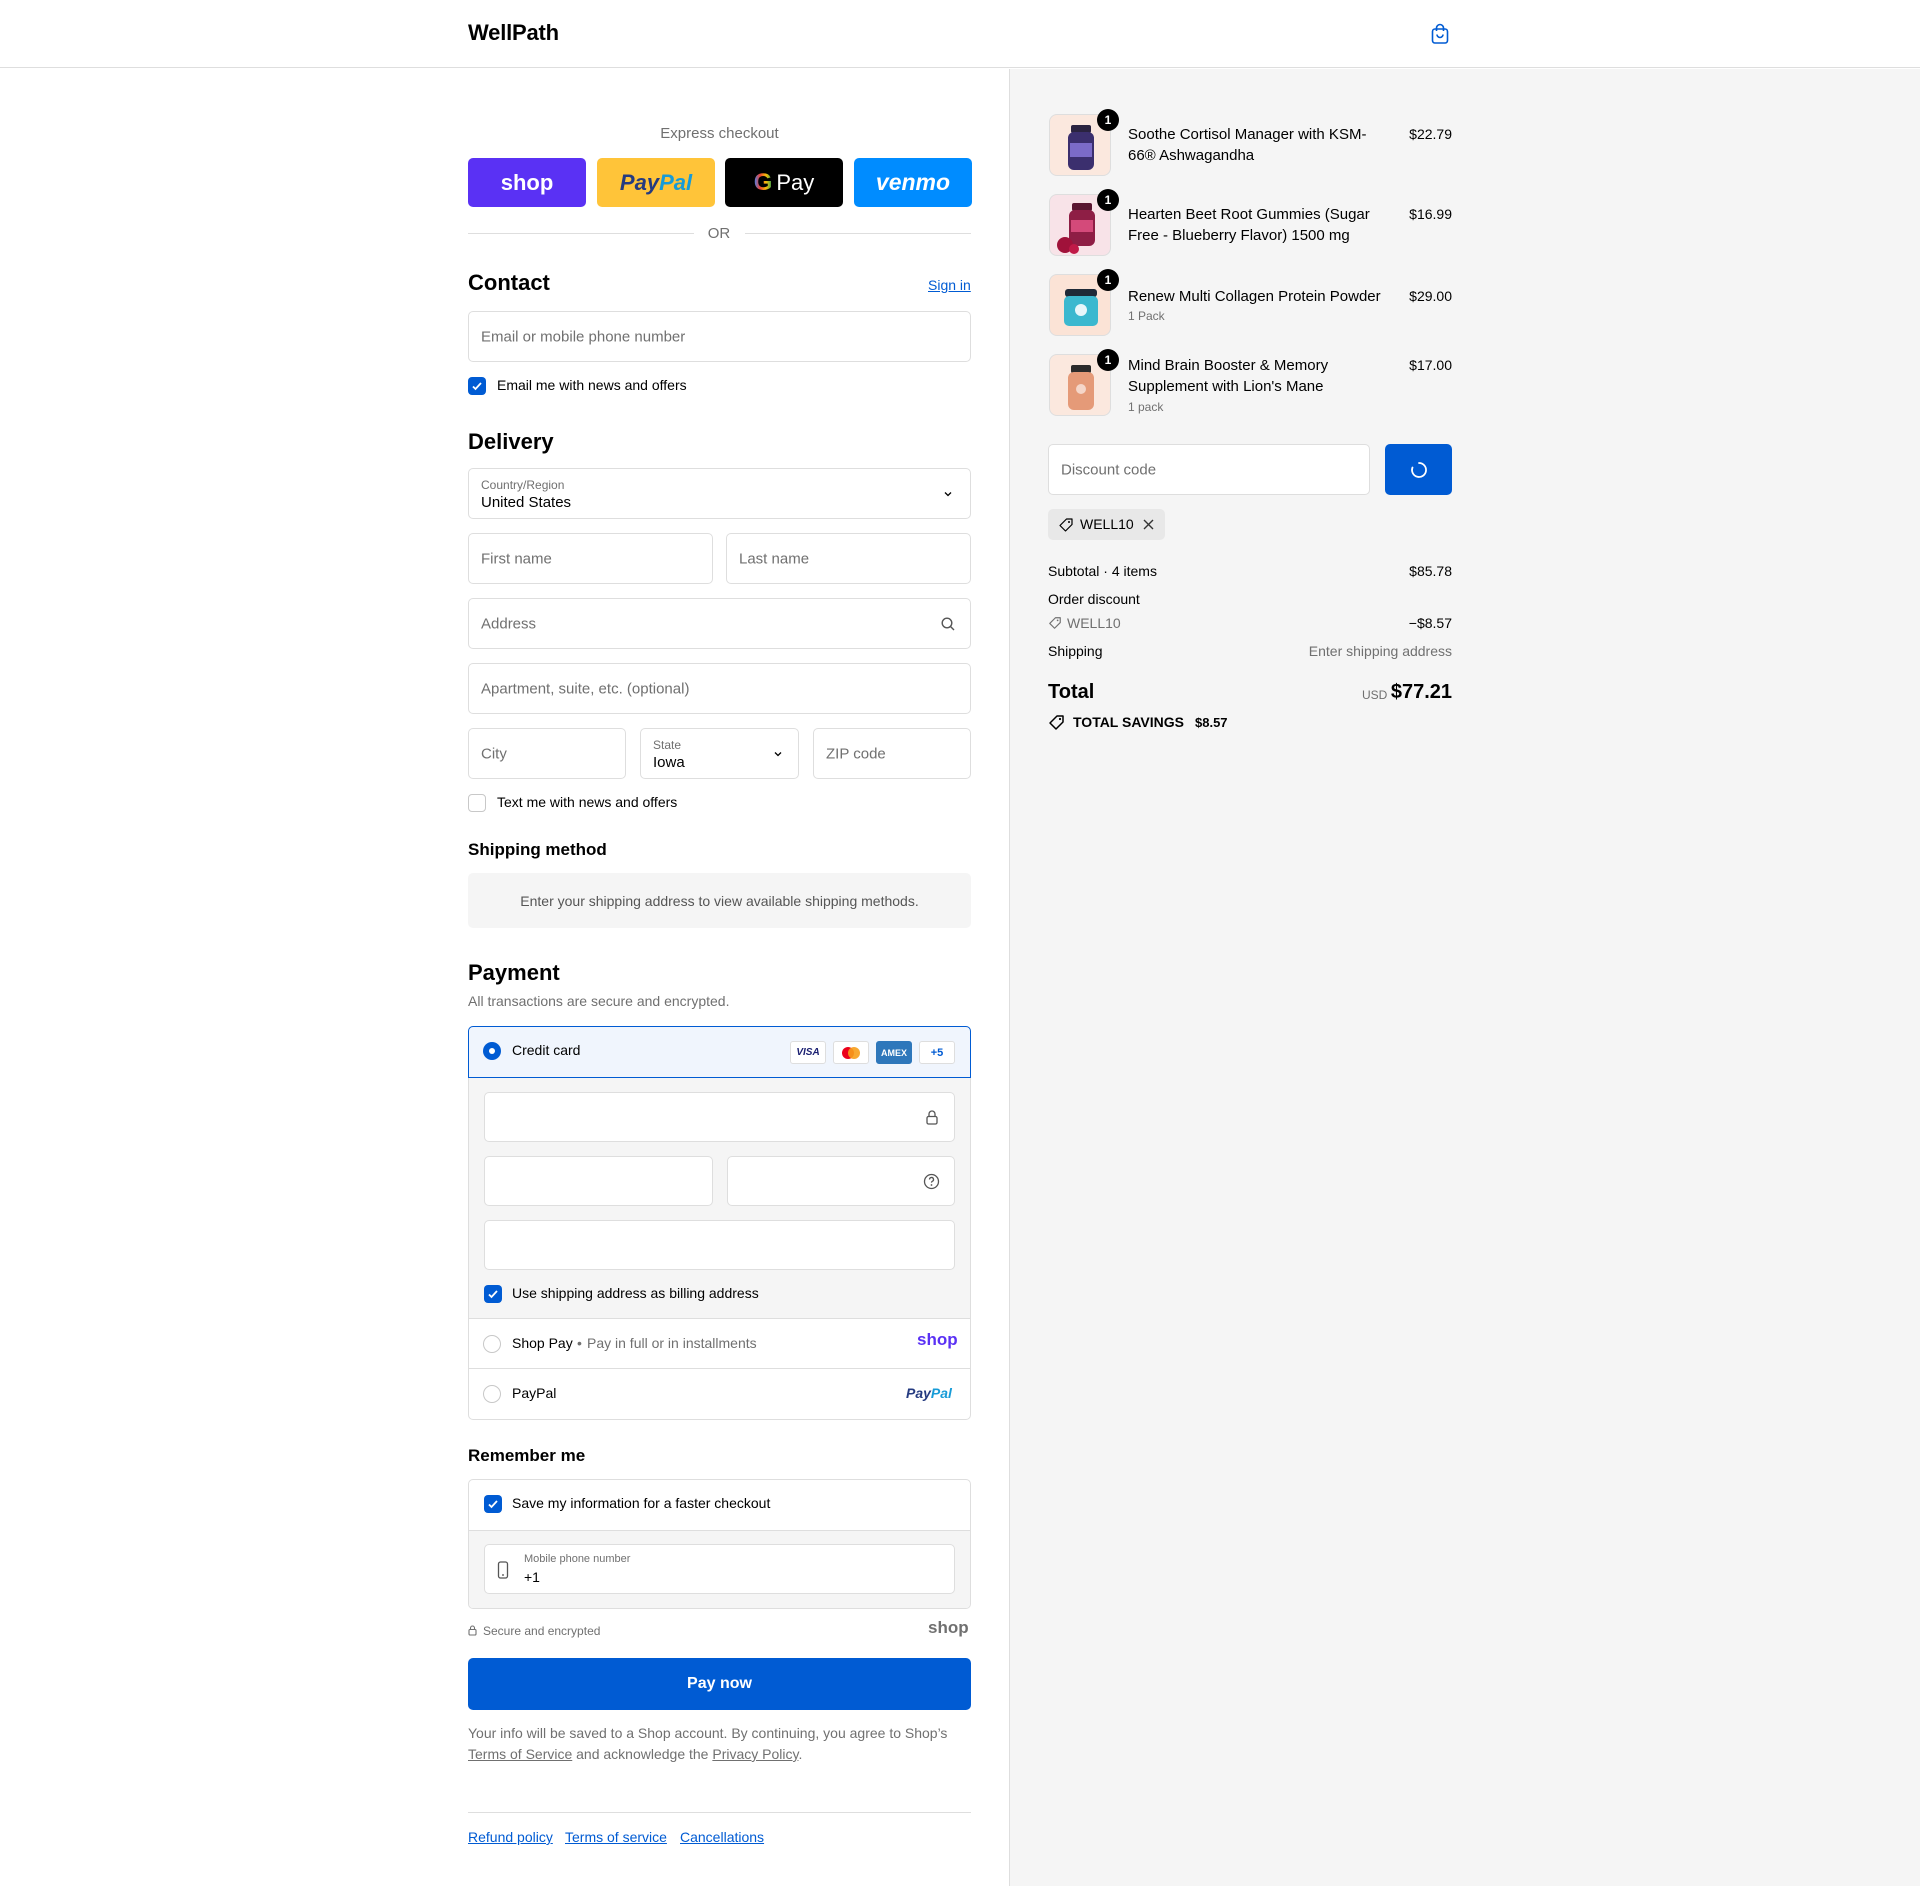 The image size is (1920, 1886). I want to click on contact-title: Contact, so click(509, 282).